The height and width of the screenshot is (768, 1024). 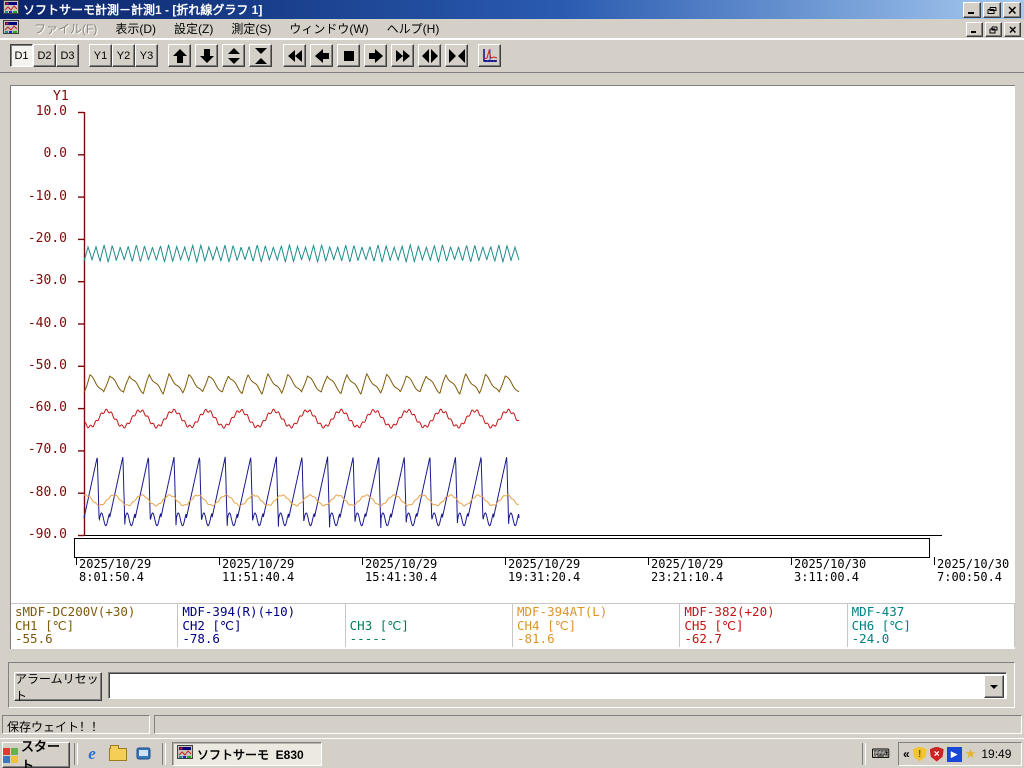 I want to click on stop-button, so click(x=348, y=55).